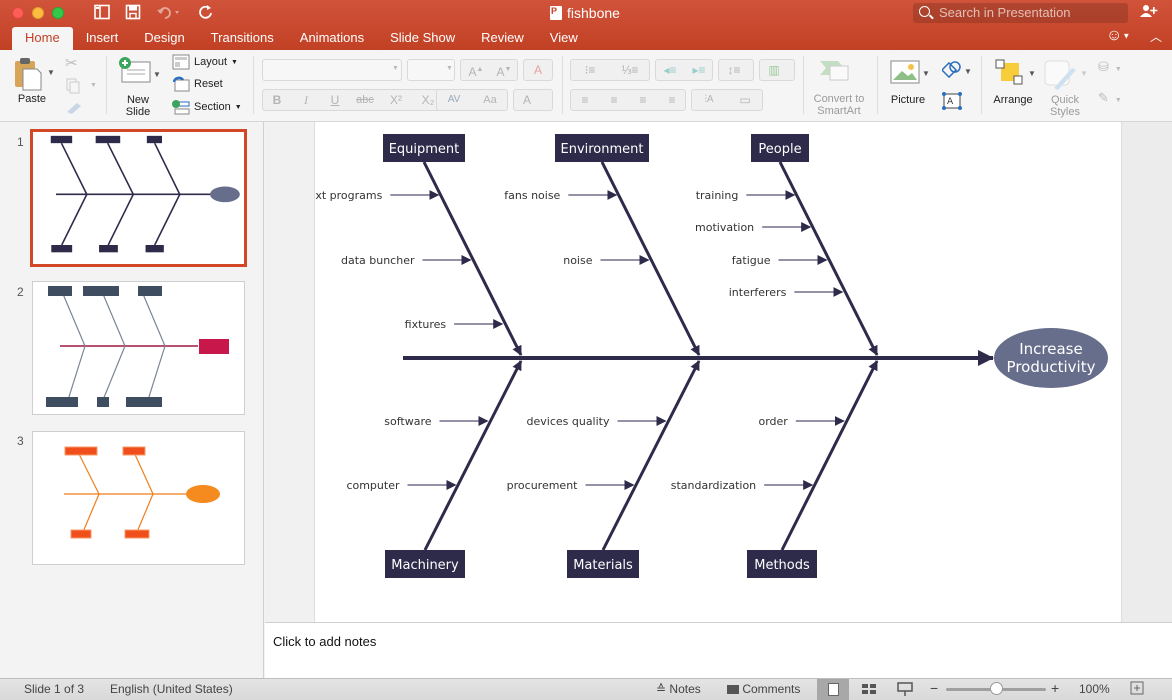 Image resolution: width=1172 pixels, height=700 pixels. Describe the element at coordinates (869, 689) in the screenshot. I see `slide-sorter-button` at that location.